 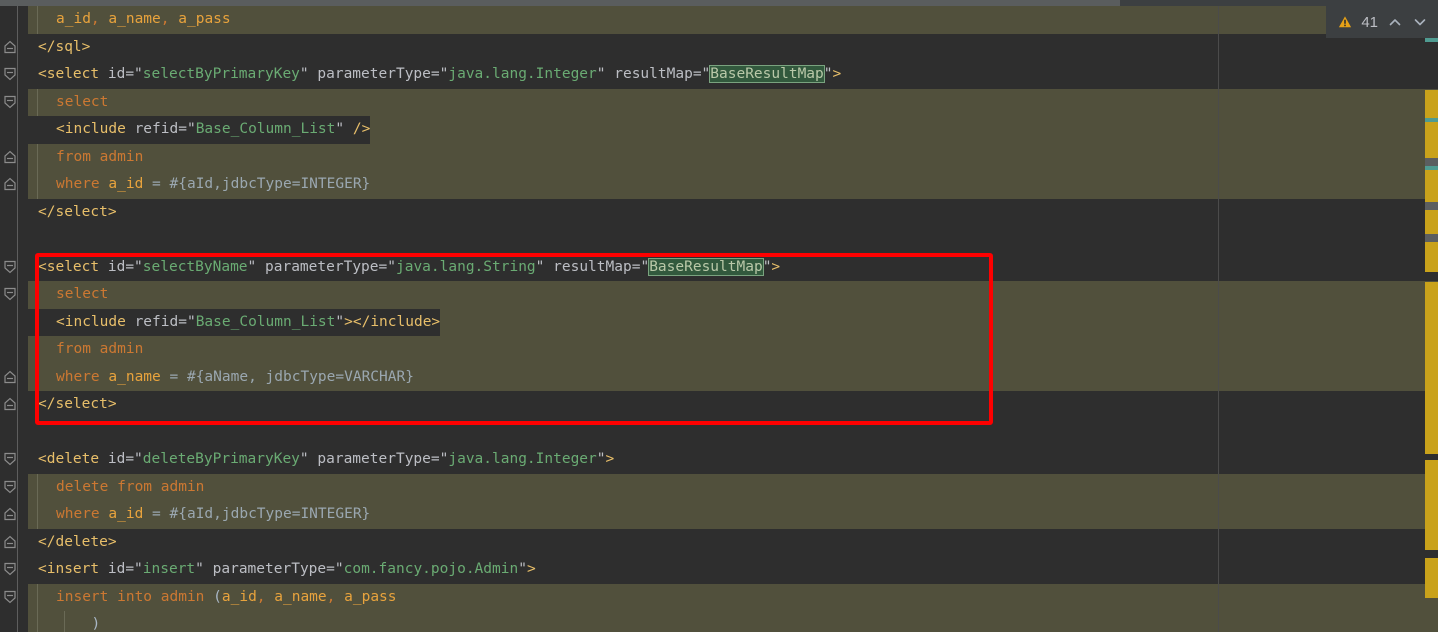 What do you see at coordinates (14, 319) in the screenshot?
I see `fold-gutter` at bounding box center [14, 319].